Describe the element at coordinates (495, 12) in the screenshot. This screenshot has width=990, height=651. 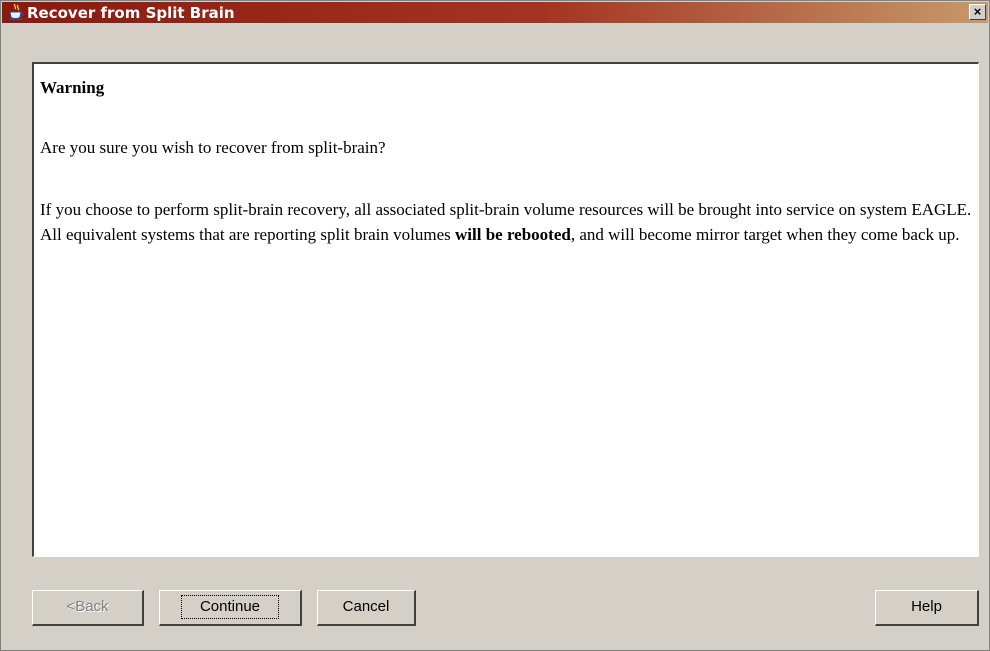
I see `title-bar: Recover from Split Brain ×` at that location.